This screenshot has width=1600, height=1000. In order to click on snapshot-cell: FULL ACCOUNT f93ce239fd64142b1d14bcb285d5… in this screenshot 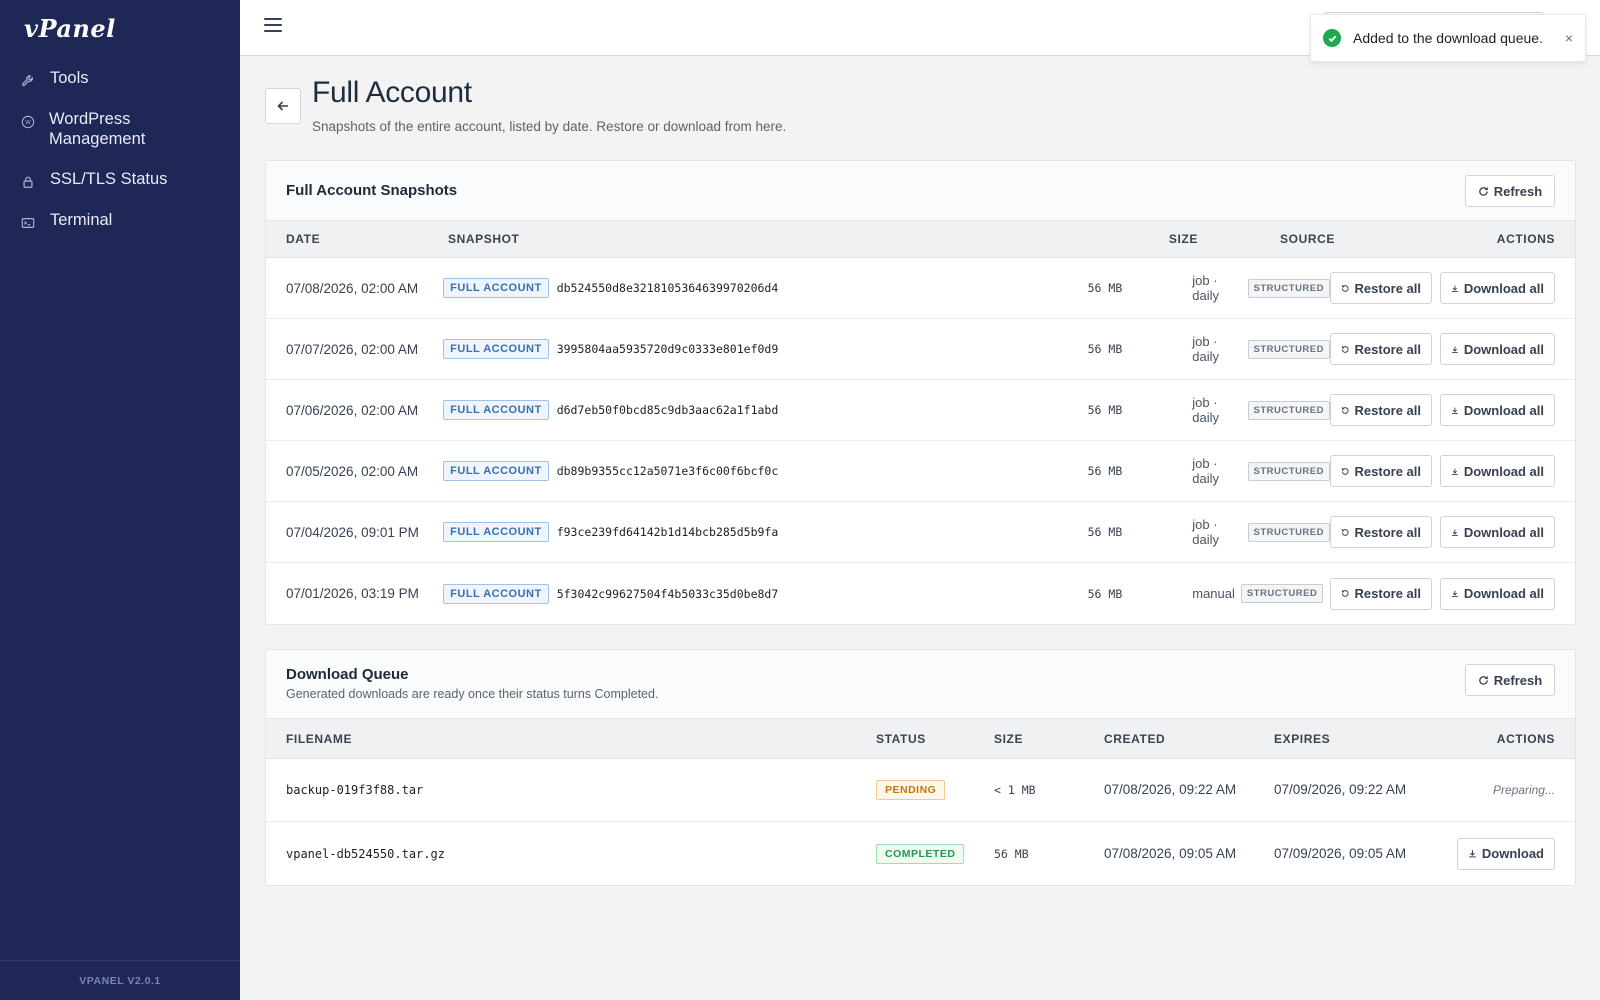, I will do `click(734, 532)`.